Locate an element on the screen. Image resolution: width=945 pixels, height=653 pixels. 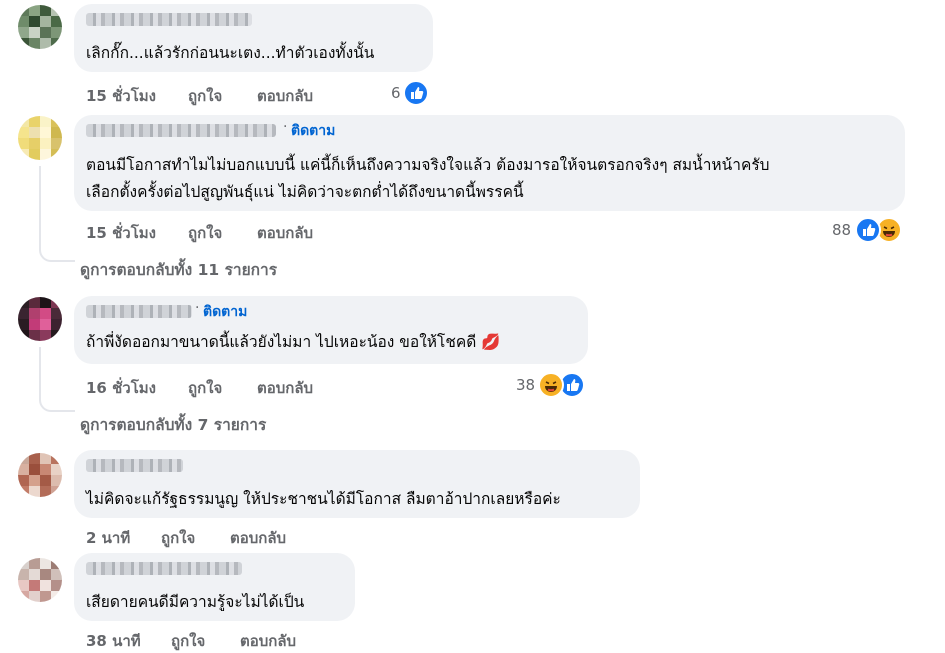
view-replies-link: ดูการตอบกลับทั้ง 11 รายการ is located at coordinates (178, 269).